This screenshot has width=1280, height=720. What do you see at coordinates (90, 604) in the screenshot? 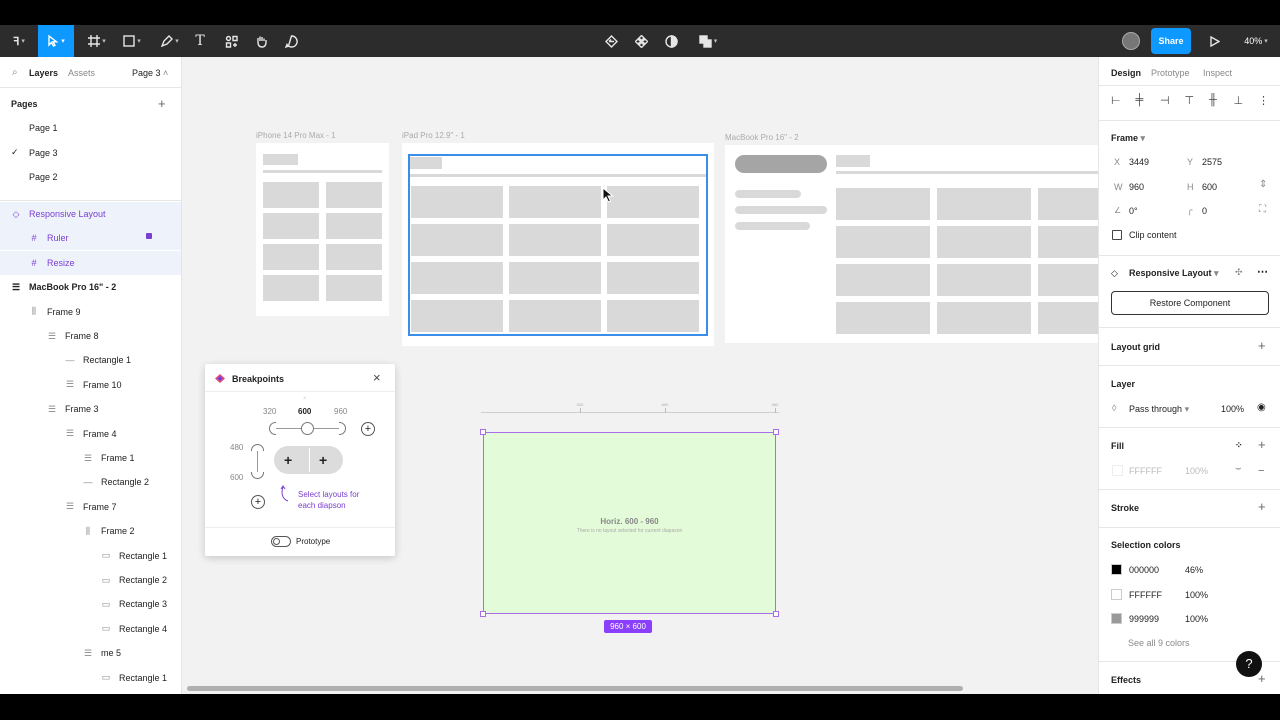
I see `layer-item: ▭ Rectangle 3` at bounding box center [90, 604].